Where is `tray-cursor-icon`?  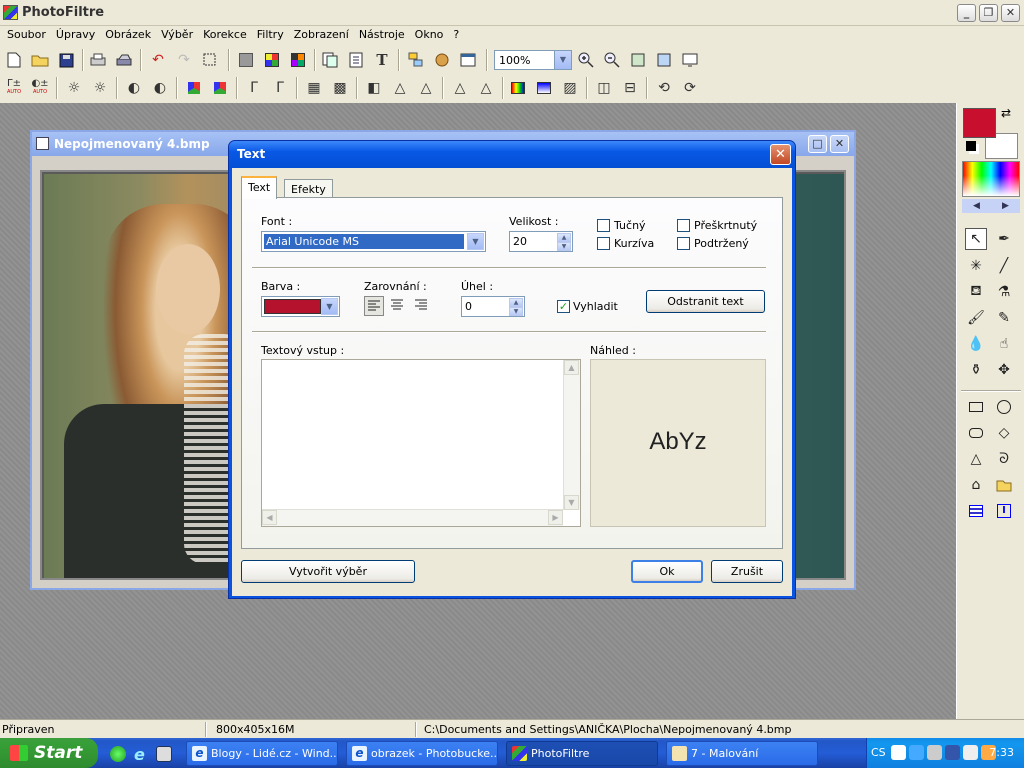 tray-cursor-icon is located at coordinates (934, 752).